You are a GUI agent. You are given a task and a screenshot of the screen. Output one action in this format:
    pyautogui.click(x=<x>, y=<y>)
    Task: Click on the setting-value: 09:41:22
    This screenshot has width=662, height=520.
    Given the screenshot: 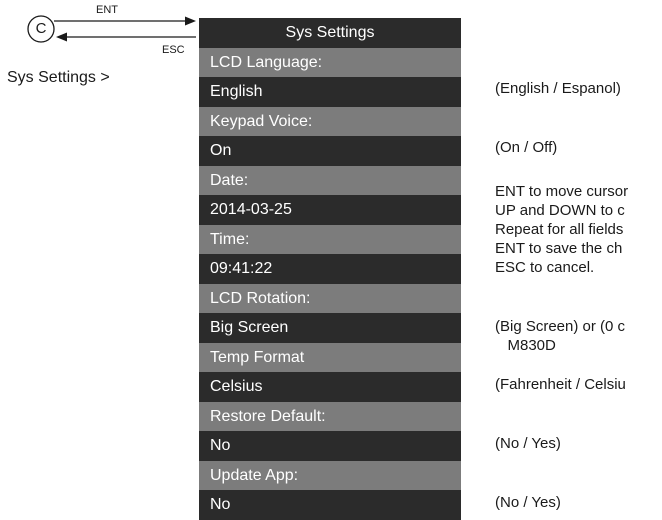 What is the action you would take?
    pyautogui.click(x=330, y=269)
    